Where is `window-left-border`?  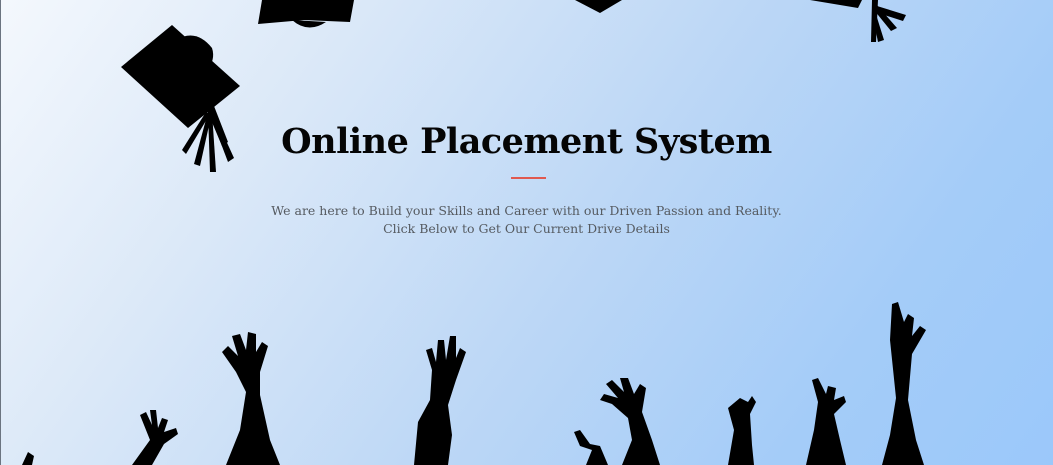 window-left-border is located at coordinates (0, 232).